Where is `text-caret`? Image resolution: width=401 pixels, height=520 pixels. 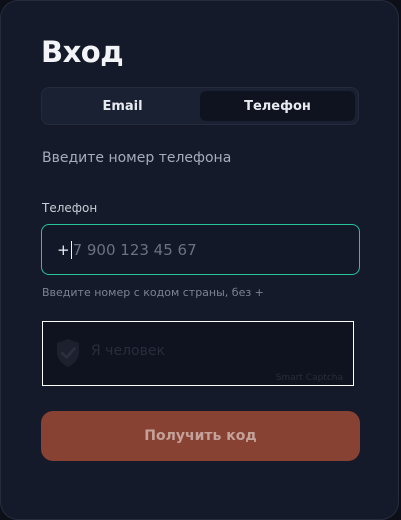 text-caret is located at coordinates (71, 249).